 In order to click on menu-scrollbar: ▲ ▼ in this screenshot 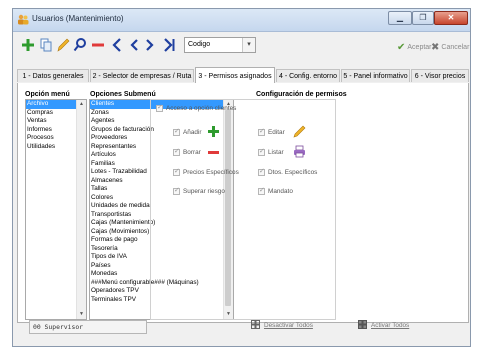, I will do `click(81, 209)`.